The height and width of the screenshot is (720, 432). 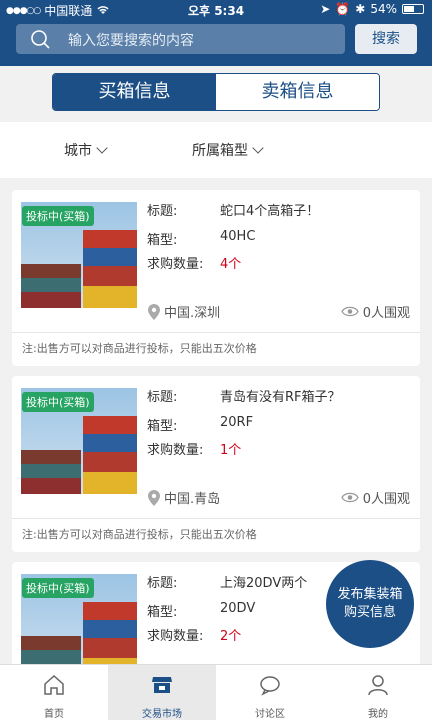 I want to click on nav-item-home: 首页, so click(x=54, y=692).